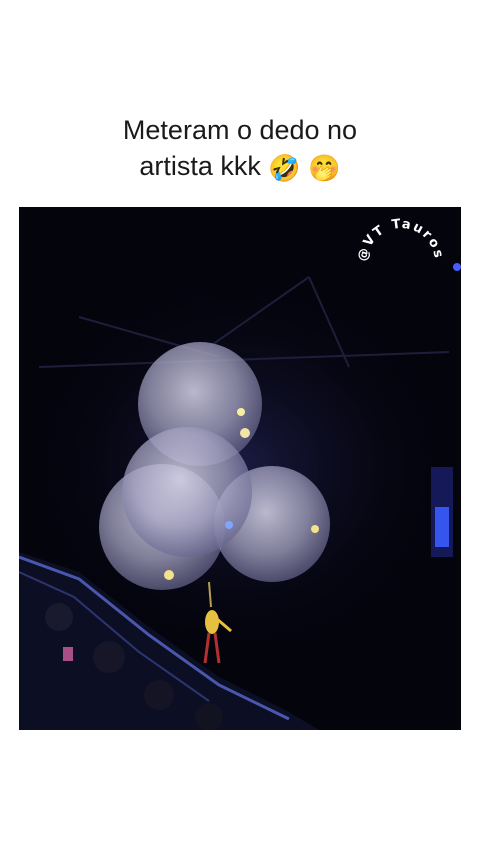 This screenshot has width=480, height=854. I want to click on caption-line-2: artista kkk 🤣 🤭, so click(240, 167).